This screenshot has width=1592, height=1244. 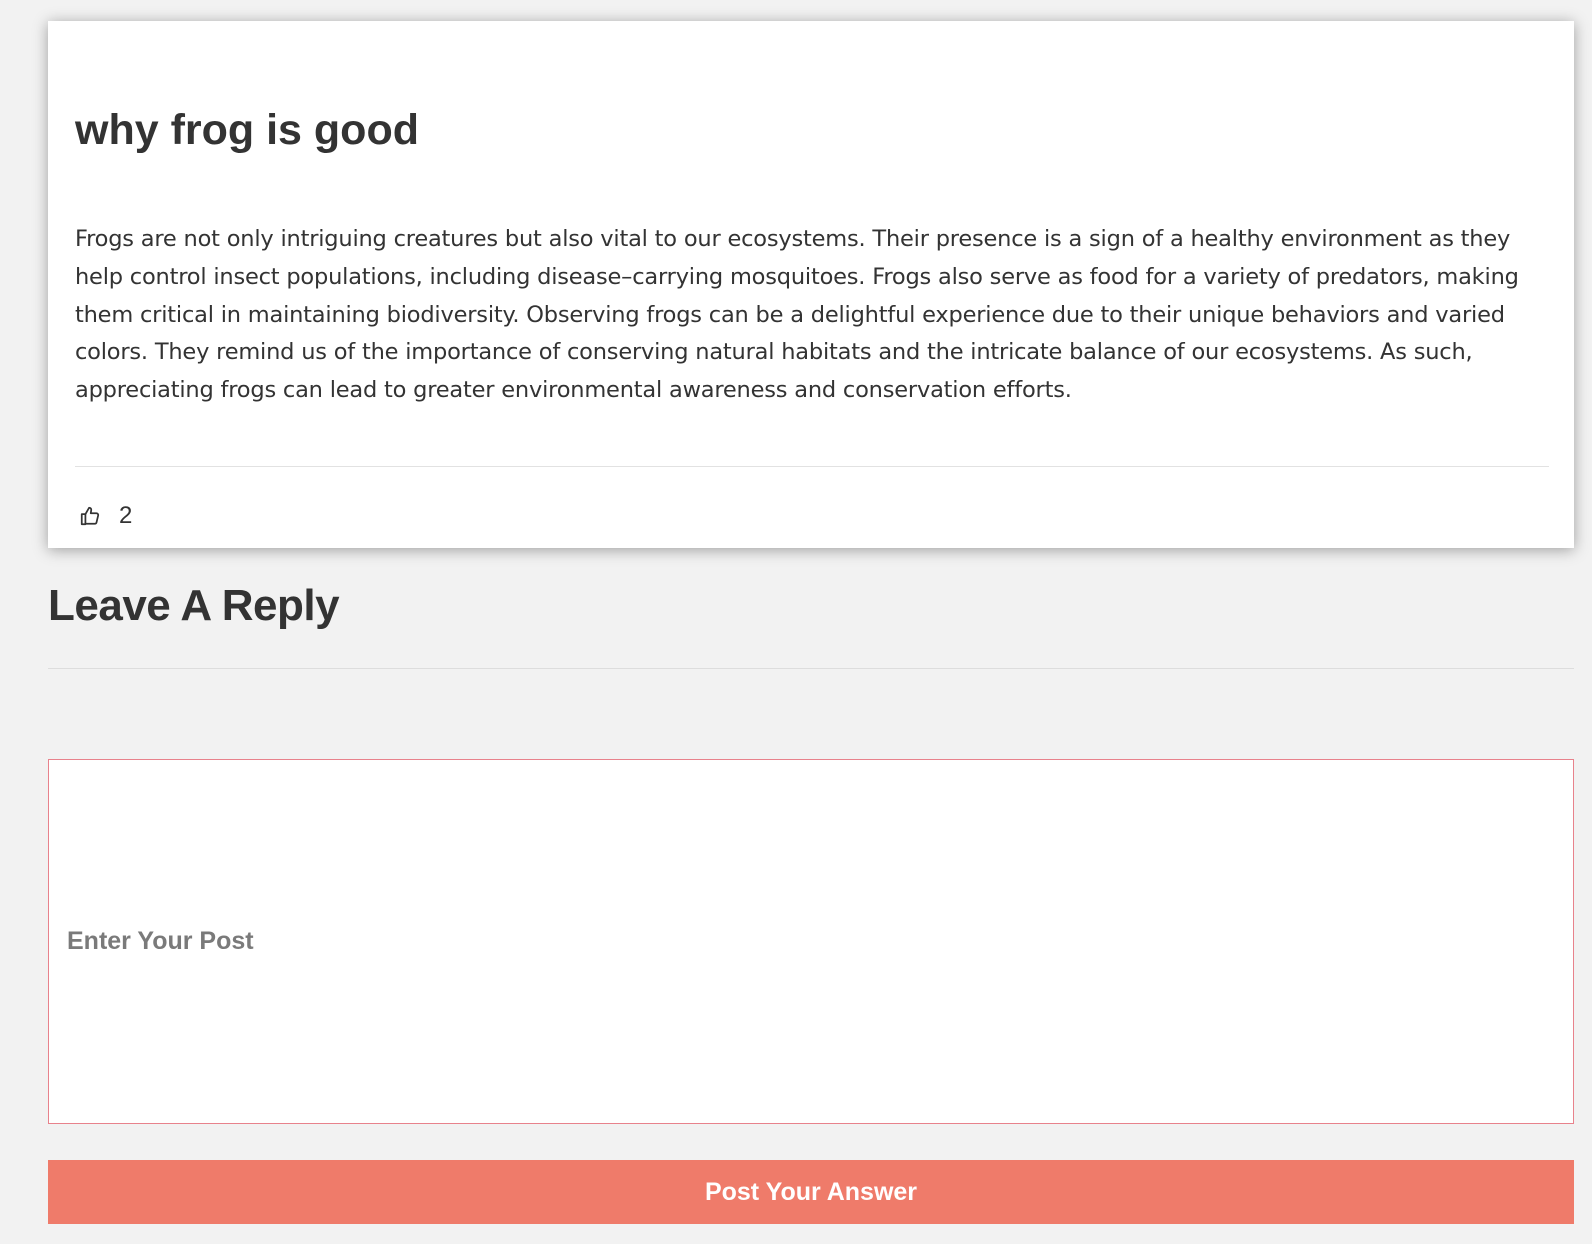 What do you see at coordinates (812, 466) in the screenshot?
I see `post-divider` at bounding box center [812, 466].